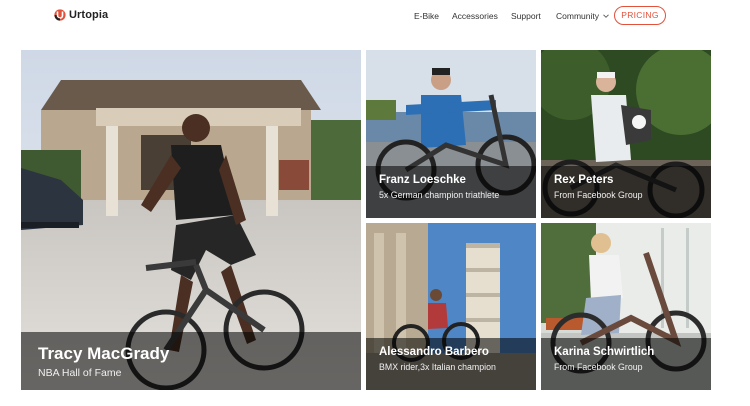  I want to click on rider-subtitle: NBA Hall of Fame, so click(80, 373).